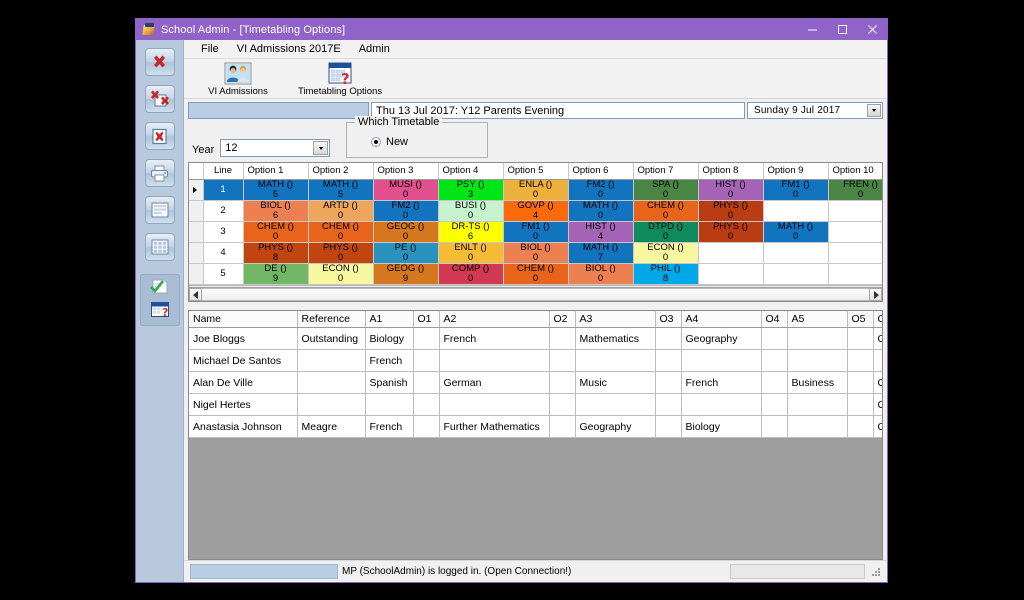 The width and height of the screenshot is (1024, 600). What do you see at coordinates (471, 232) in the screenshot?
I see `timetable-option-cell: DR-TS () 6` at bounding box center [471, 232].